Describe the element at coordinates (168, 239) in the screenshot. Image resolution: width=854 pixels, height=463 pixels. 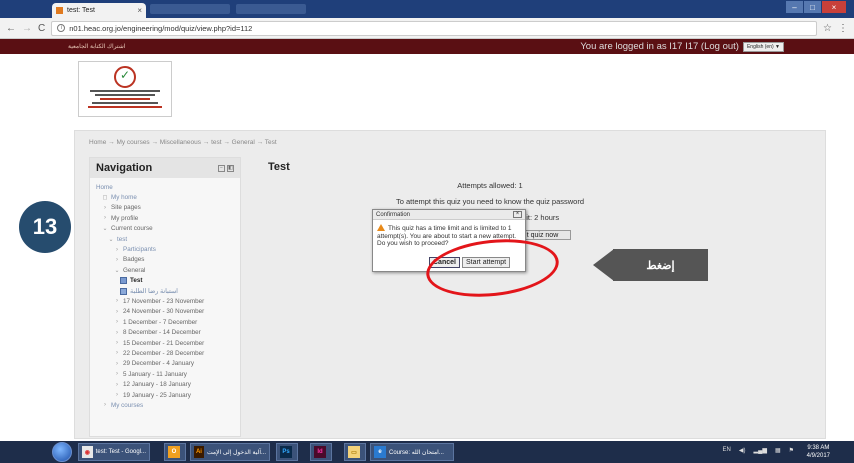
I see `nav-item: ⌄ test` at that location.